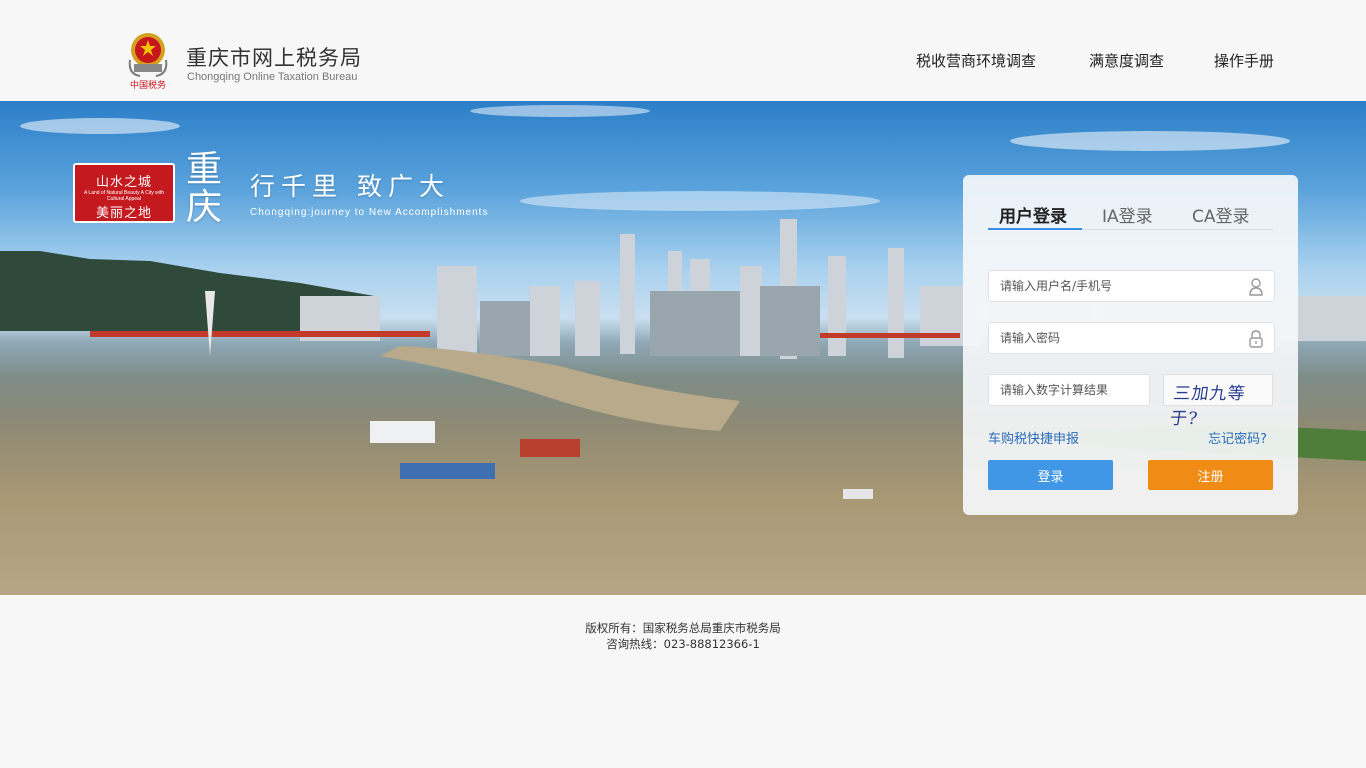 The width and height of the screenshot is (1366, 768). I want to click on vehicle-tax-quick-filing-link: 车购税快捷申报, so click(1033, 437).